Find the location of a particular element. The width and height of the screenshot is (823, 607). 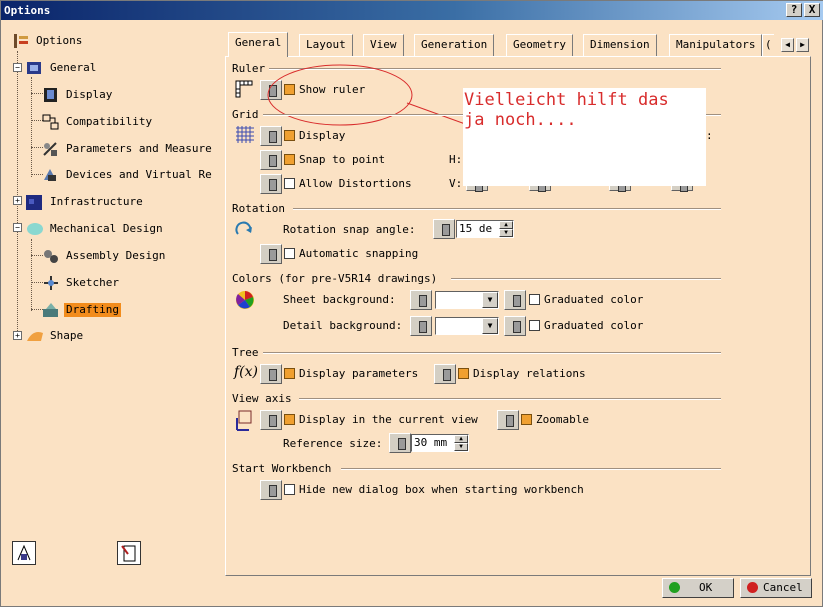

zoomable-label: Zoomable is located at coordinates (562, 419).